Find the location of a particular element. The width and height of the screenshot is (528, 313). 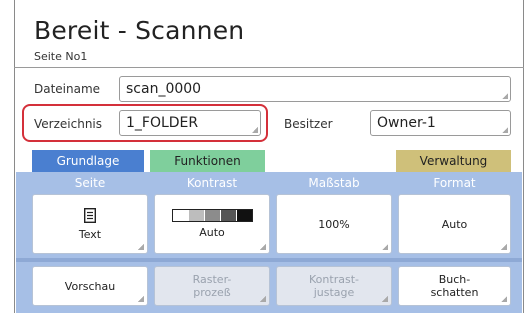

scale-label: 100% is located at coordinates (334, 224).